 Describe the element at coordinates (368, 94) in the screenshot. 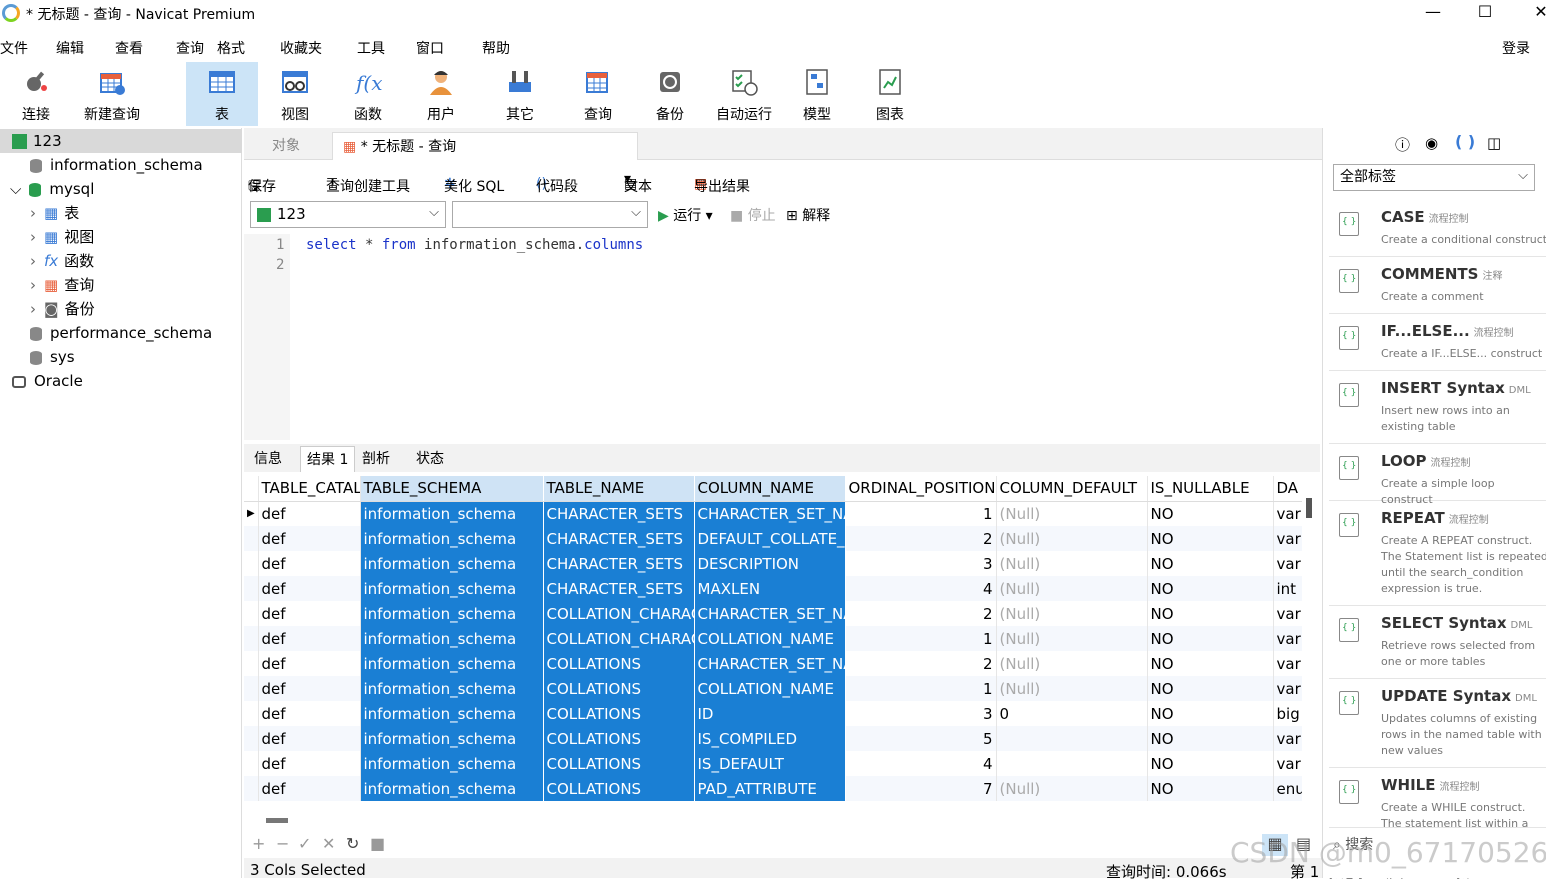

I see `function-button: f(x) 函数` at that location.